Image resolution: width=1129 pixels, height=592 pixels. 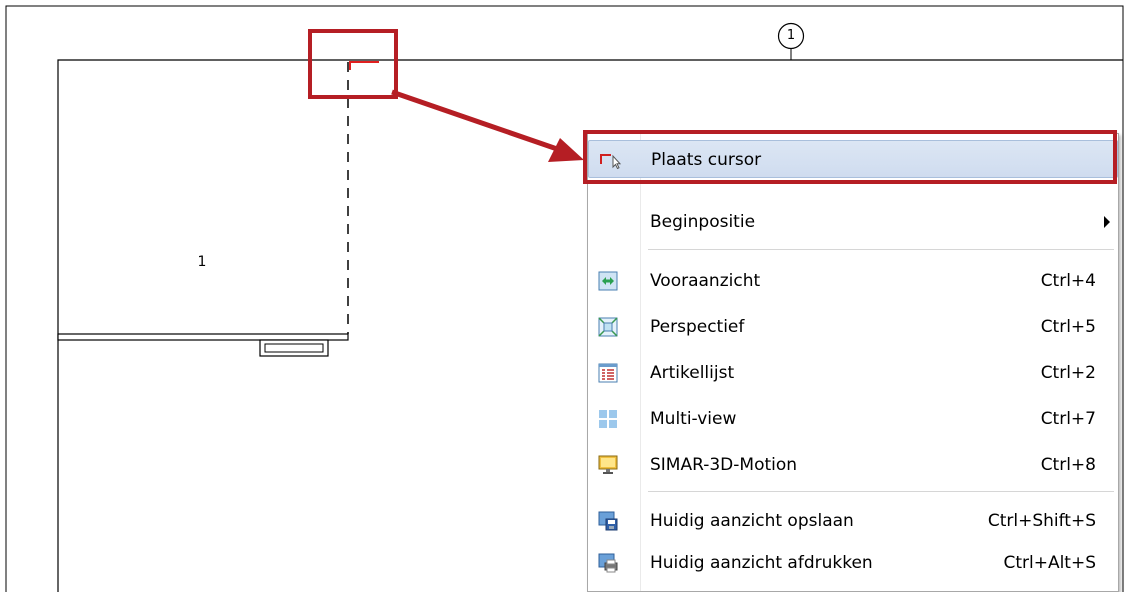 I want to click on menu-item-shortcut: Ctrl+7, so click(x=1068, y=419).